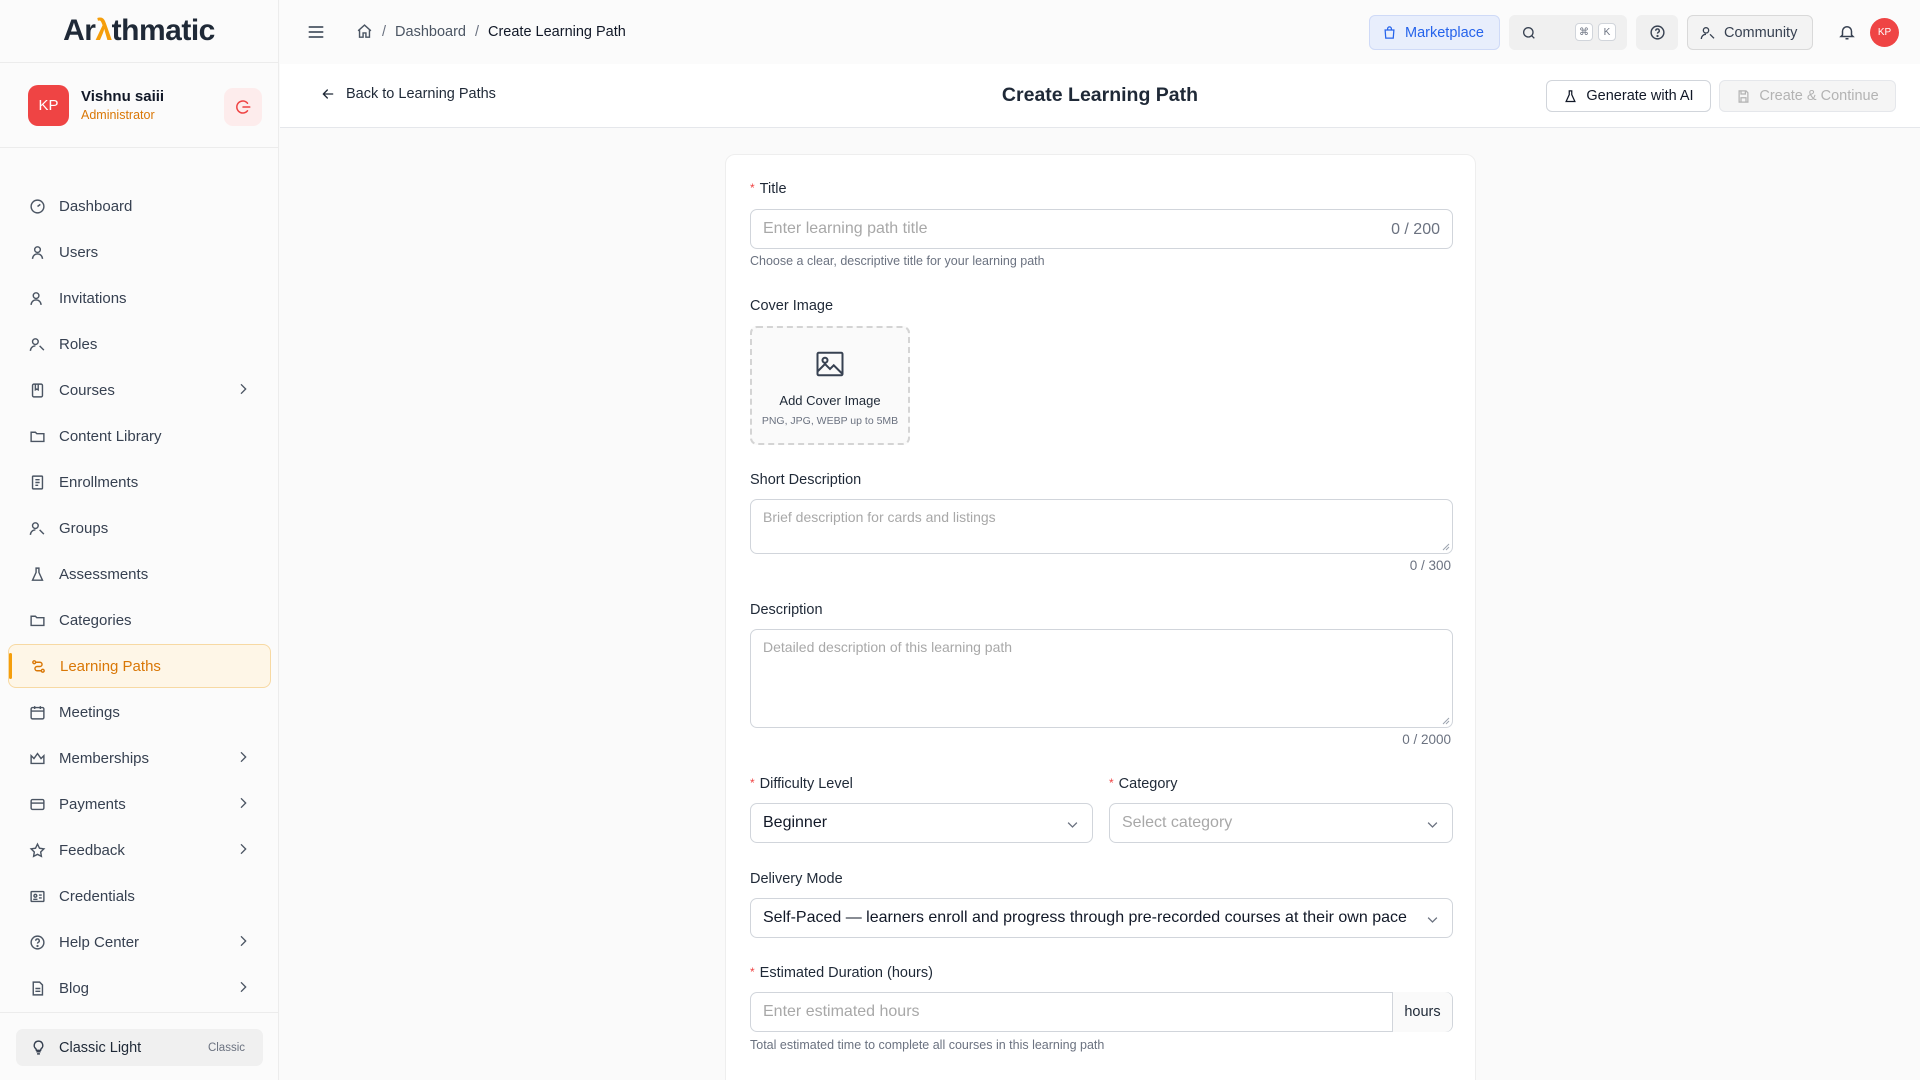 This screenshot has height=1080, width=1920. What do you see at coordinates (97, 896) in the screenshot?
I see `sidebar-item-label: Credentials` at bounding box center [97, 896].